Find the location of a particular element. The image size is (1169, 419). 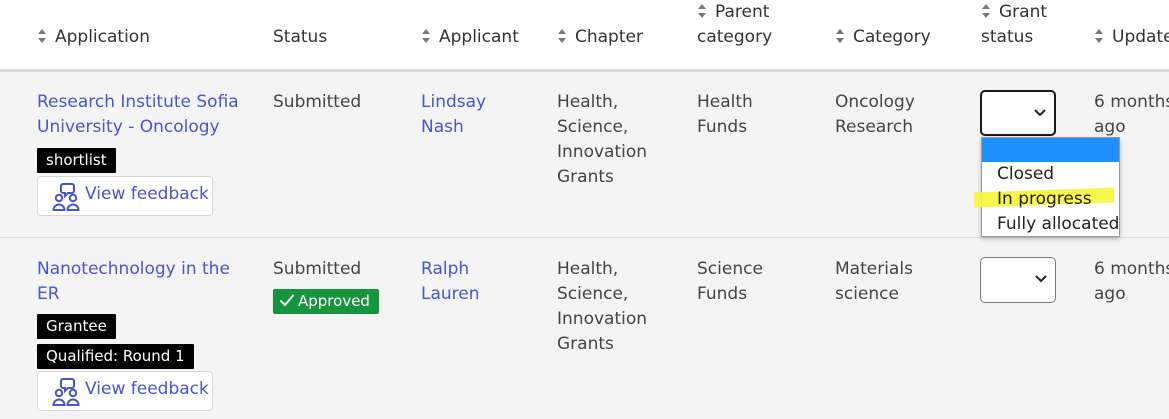

applicant-link: Ralph Lauren is located at coordinates (450, 282).